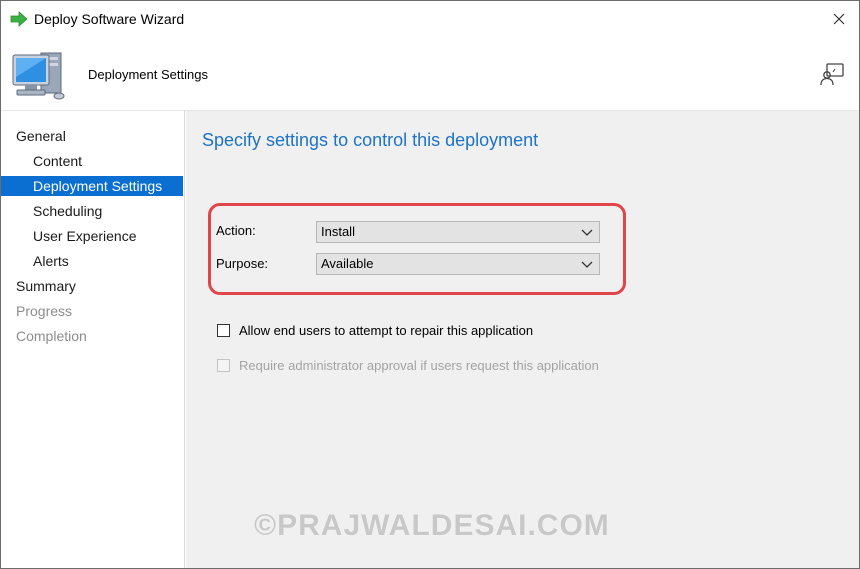 The image size is (860, 569). Describe the element at coordinates (92, 286) in the screenshot. I see `nav-item-summary: Summary` at that location.